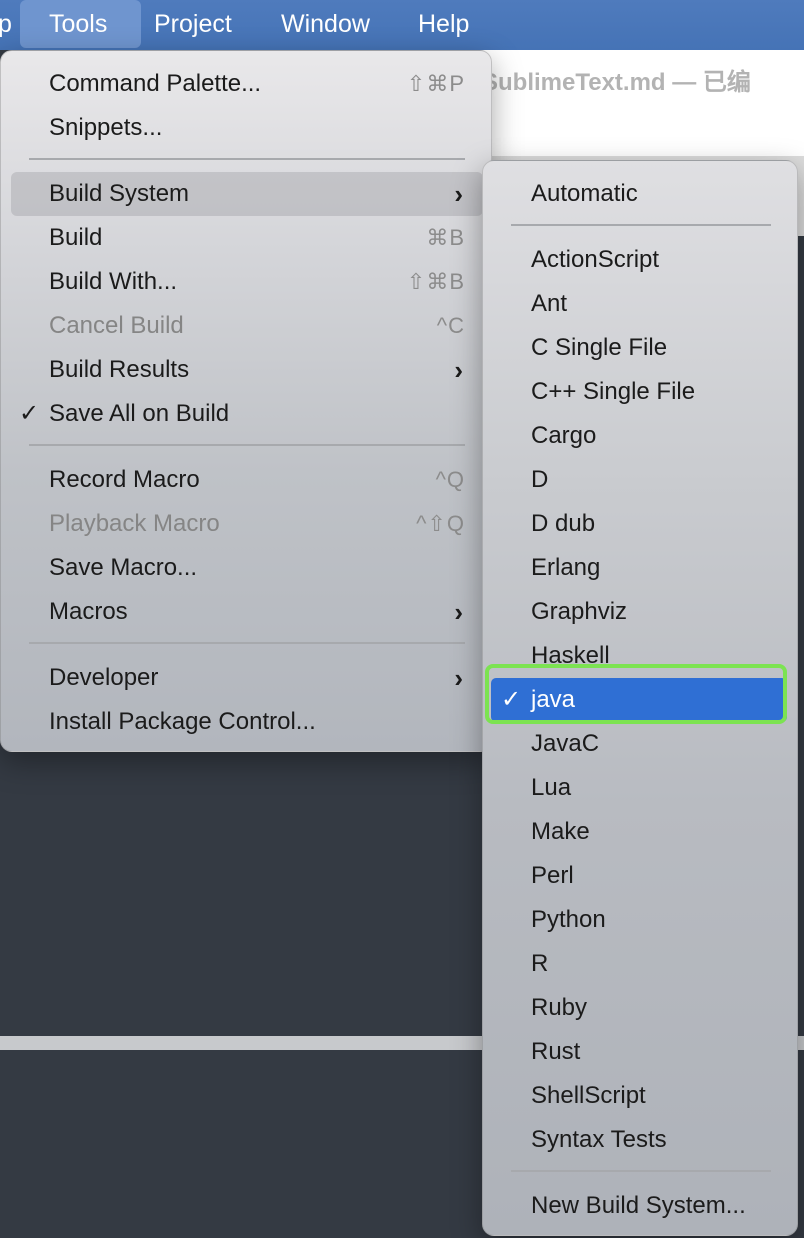  What do you see at coordinates (247, 238) in the screenshot?
I see `menu-item-build: Build ⌘B` at bounding box center [247, 238].